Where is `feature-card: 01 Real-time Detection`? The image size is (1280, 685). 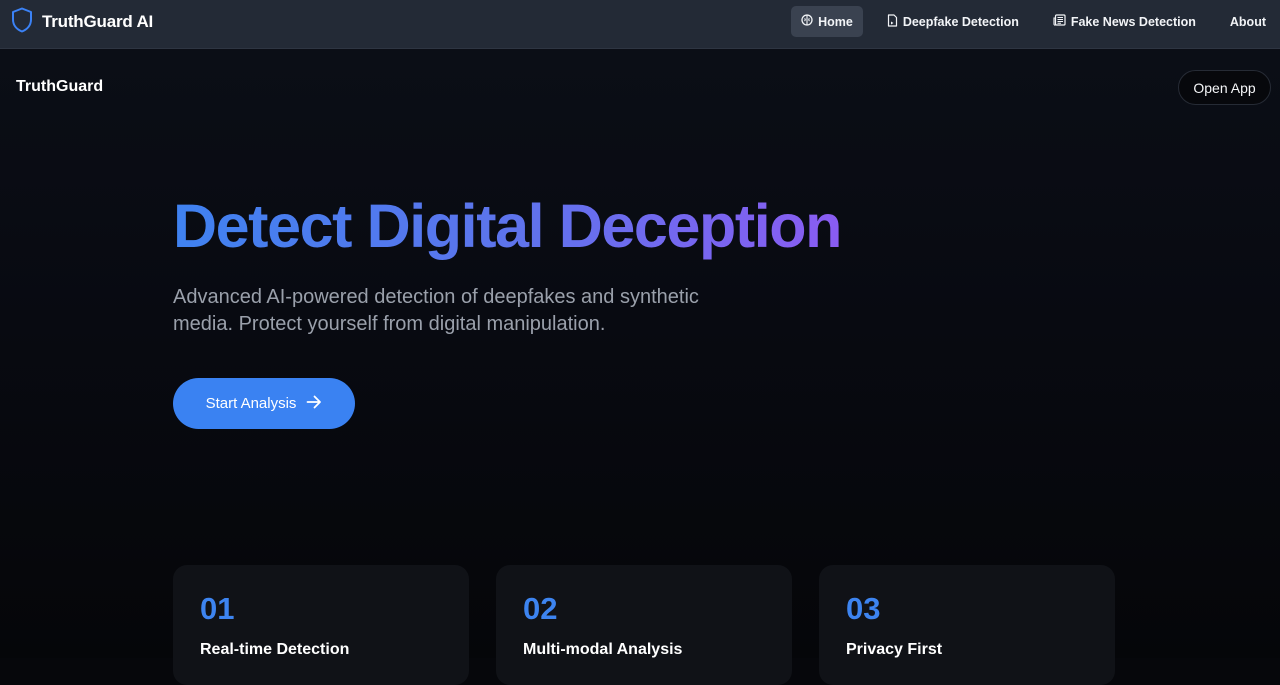 feature-card: 01 Real-time Detection is located at coordinates (321, 625).